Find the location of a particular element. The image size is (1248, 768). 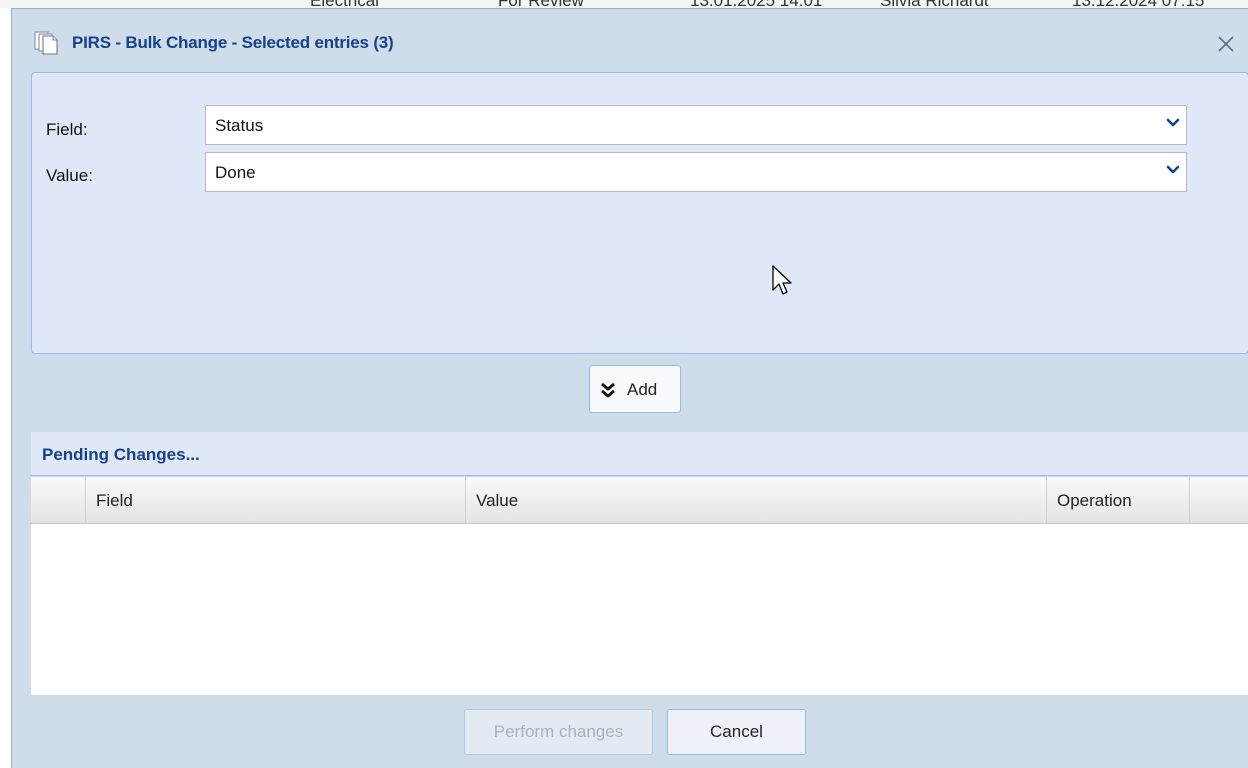

close-icon is located at coordinates (1226, 44).